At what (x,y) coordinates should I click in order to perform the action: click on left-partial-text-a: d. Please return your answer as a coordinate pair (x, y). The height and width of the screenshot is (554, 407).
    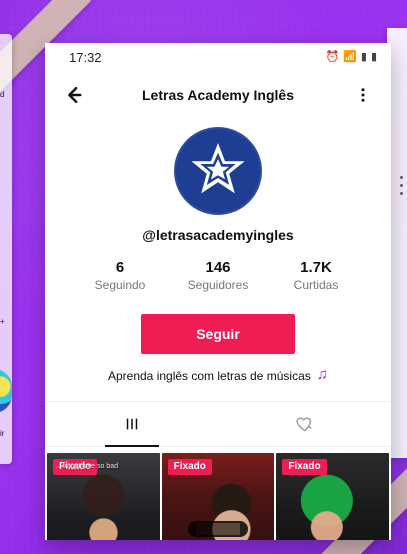
    Looking at the image, I should click on (2, 94).